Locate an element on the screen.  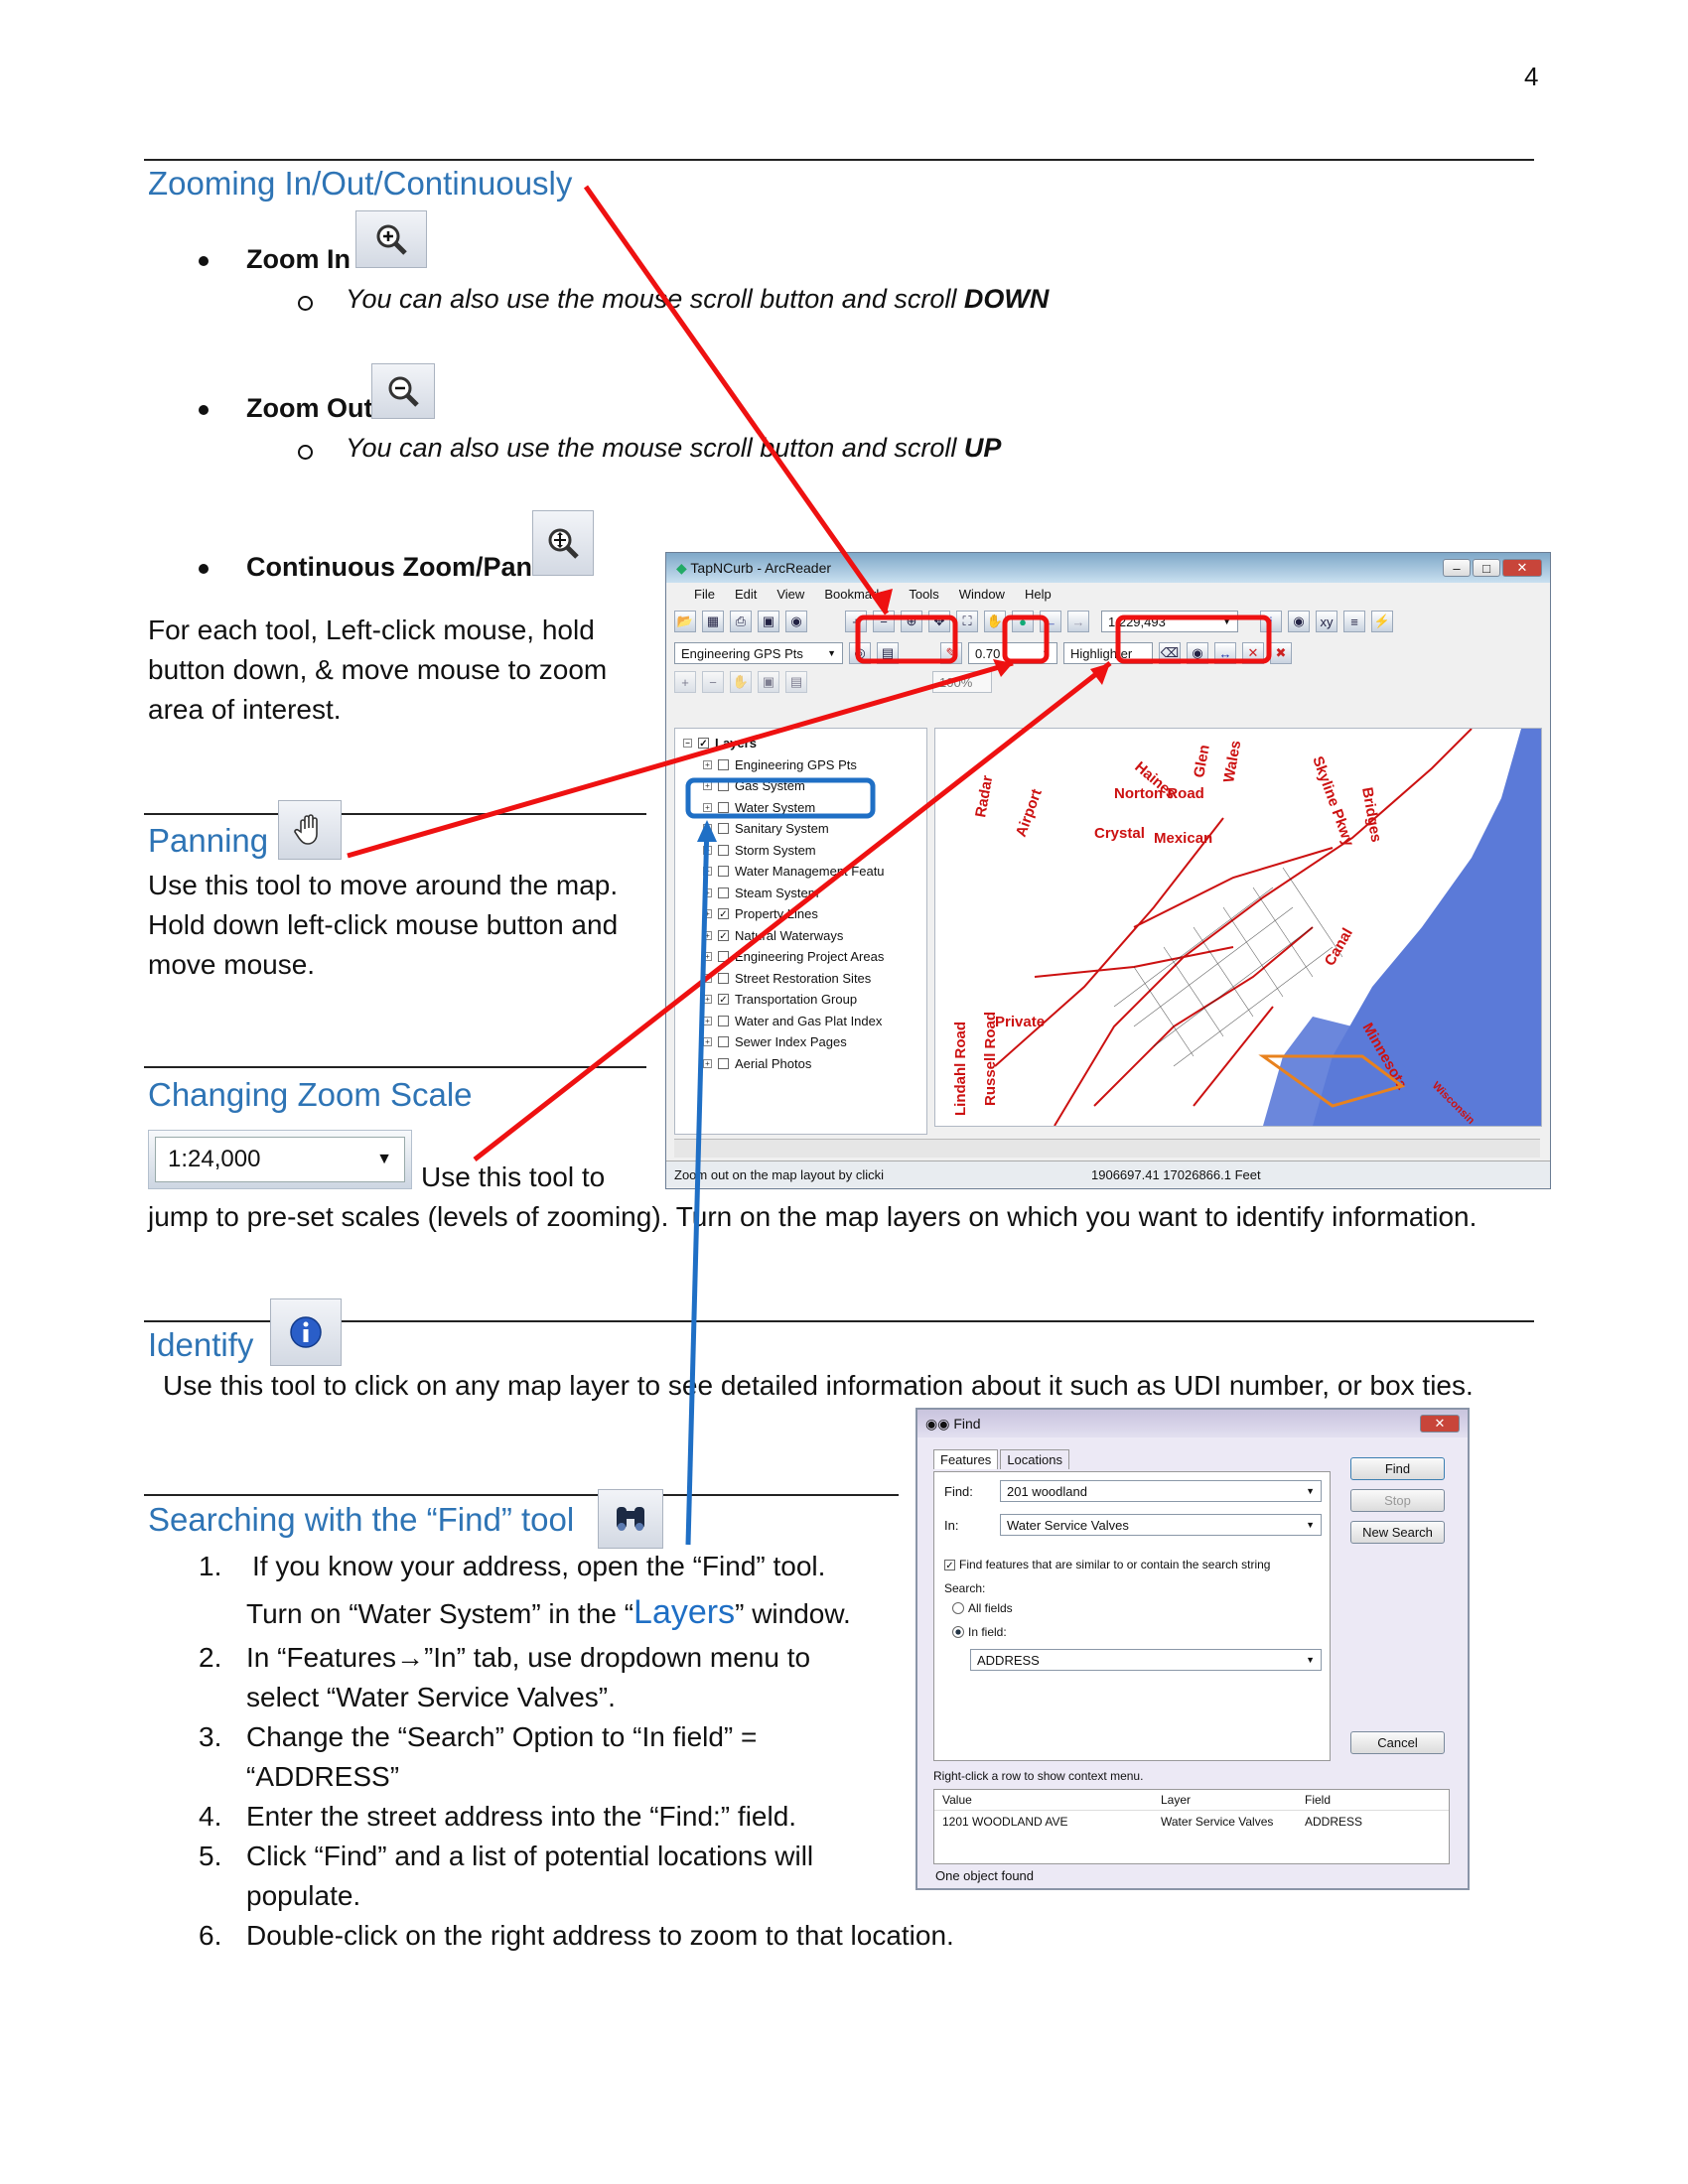
horizontal-scrollbar is located at coordinates (1107, 1148).